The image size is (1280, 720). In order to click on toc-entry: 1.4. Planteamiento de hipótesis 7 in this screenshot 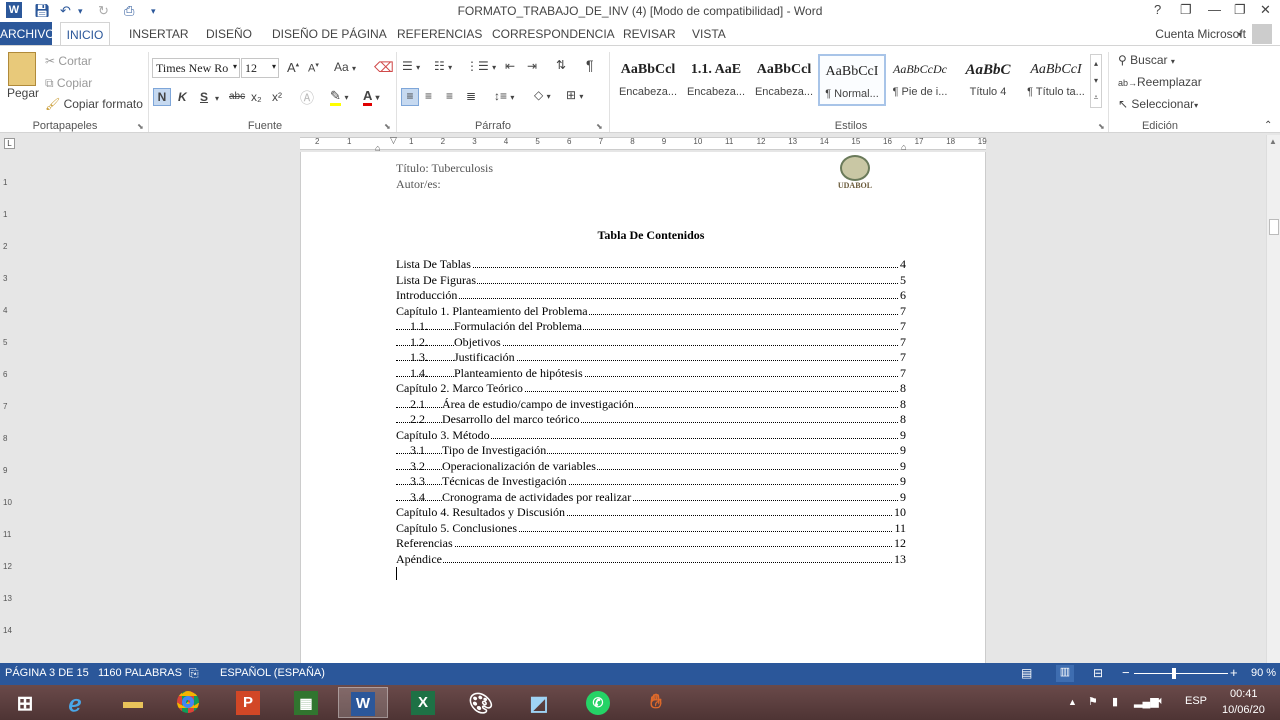, I will do `click(651, 373)`.